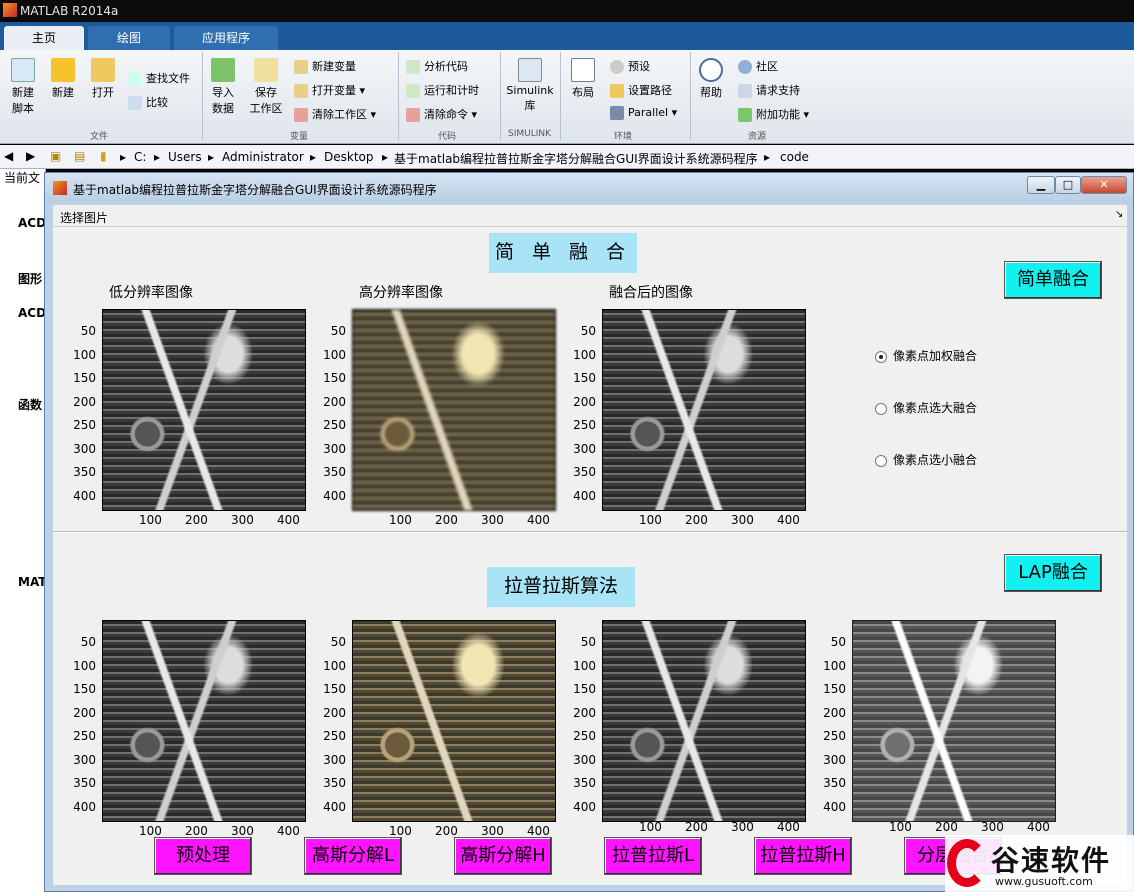 This screenshot has width=1134, height=892. Describe the element at coordinates (1119, 214) in the screenshot. I see `toolbar-toggle-icon: ↘` at that location.